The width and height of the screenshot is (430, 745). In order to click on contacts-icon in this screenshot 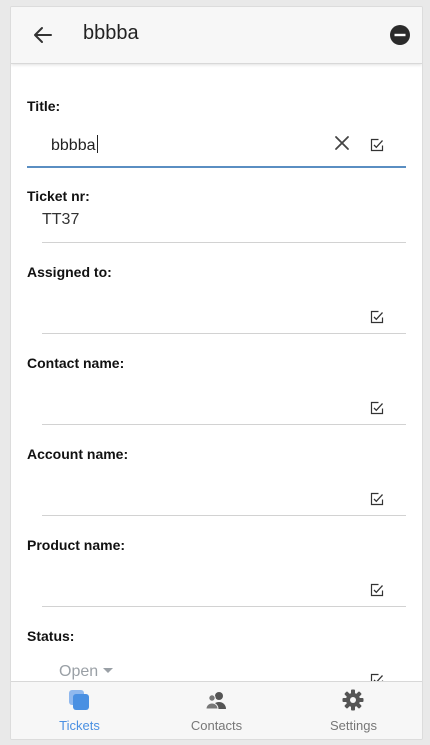, I will do `click(216, 700)`.